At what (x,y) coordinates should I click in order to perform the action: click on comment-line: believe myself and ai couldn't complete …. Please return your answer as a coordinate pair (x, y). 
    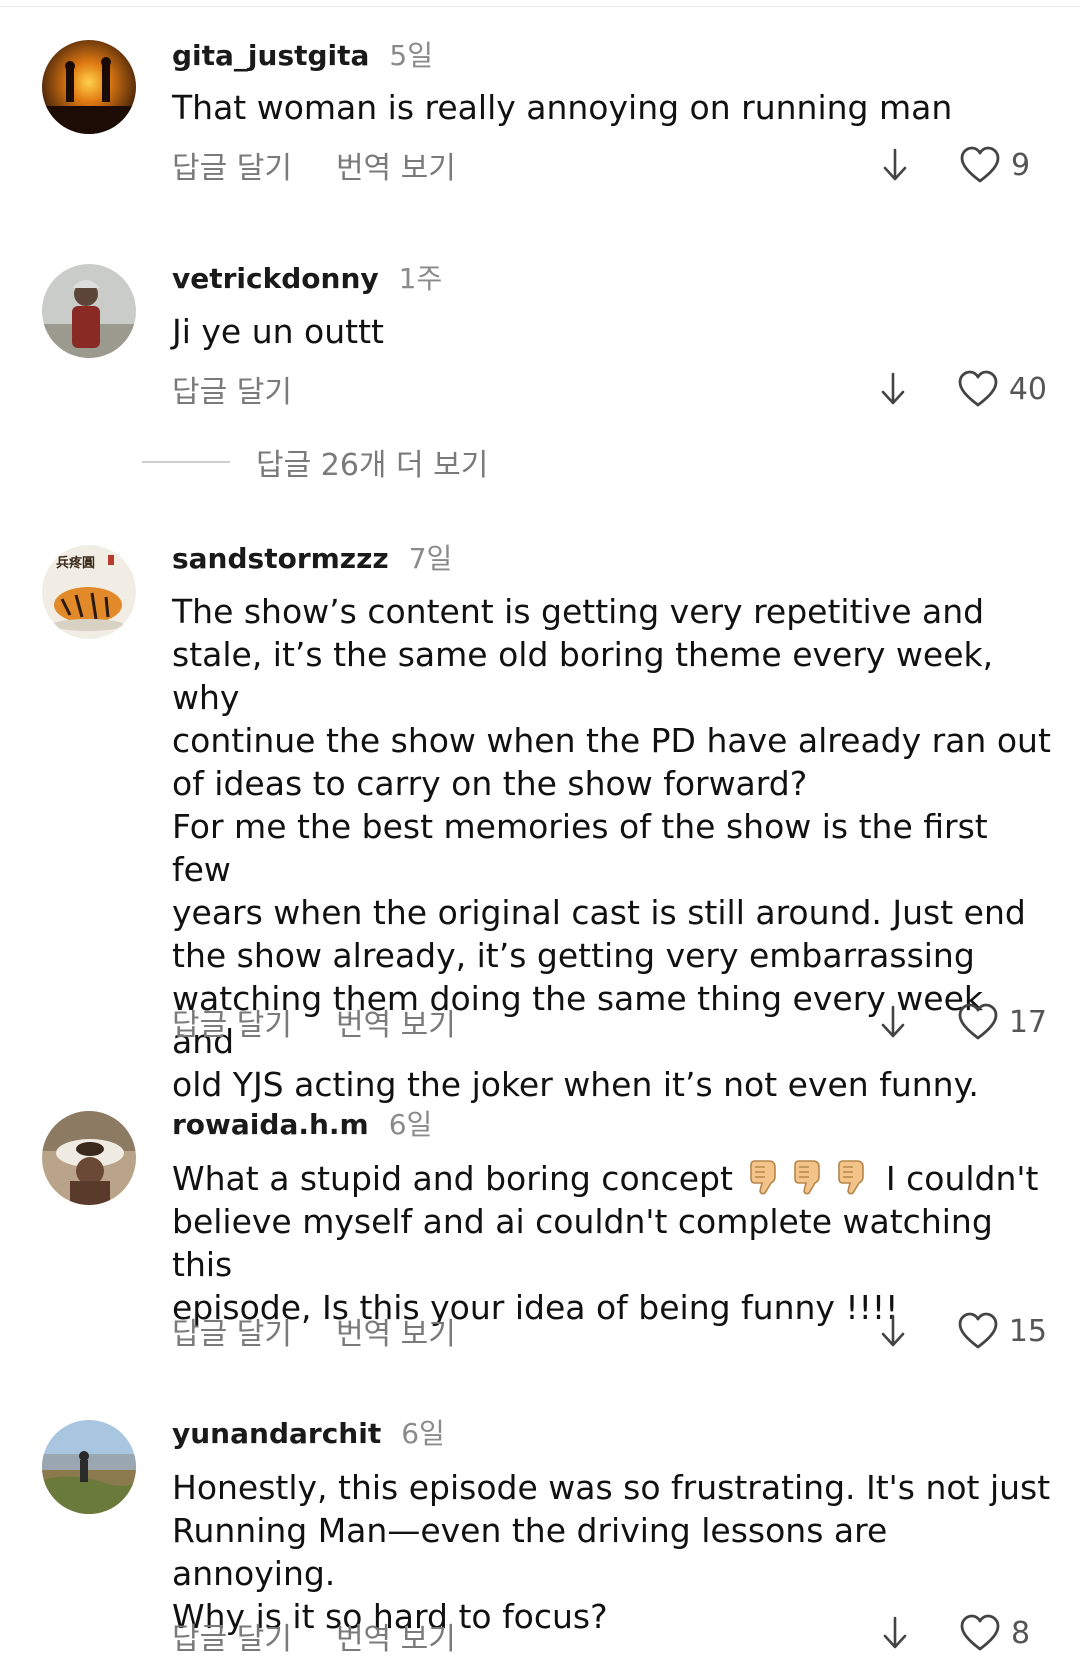
    Looking at the image, I should click on (582, 1243).